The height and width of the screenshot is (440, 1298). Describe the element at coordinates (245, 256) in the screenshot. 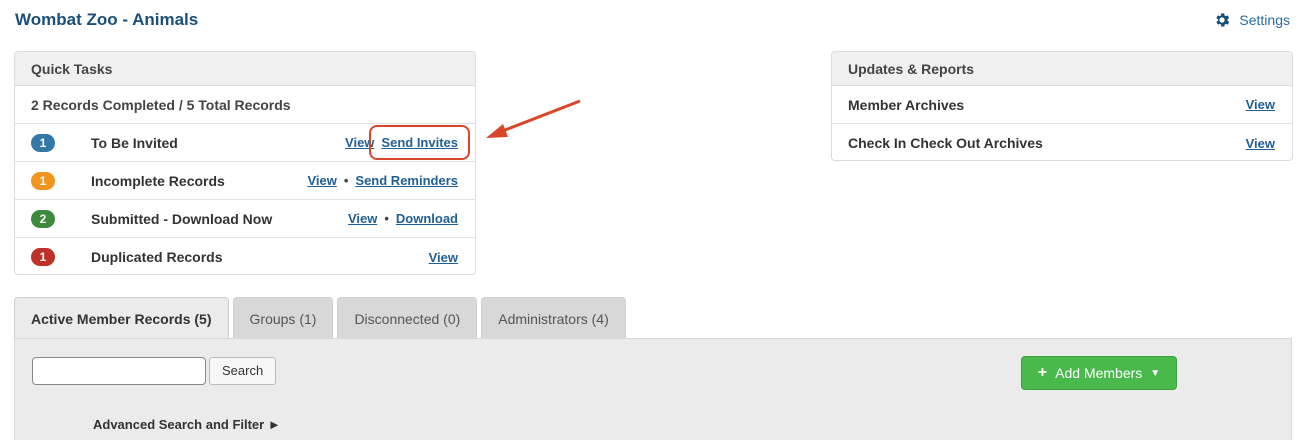

I see `task-row-duplicated-records: 1 Duplicated Records View` at that location.